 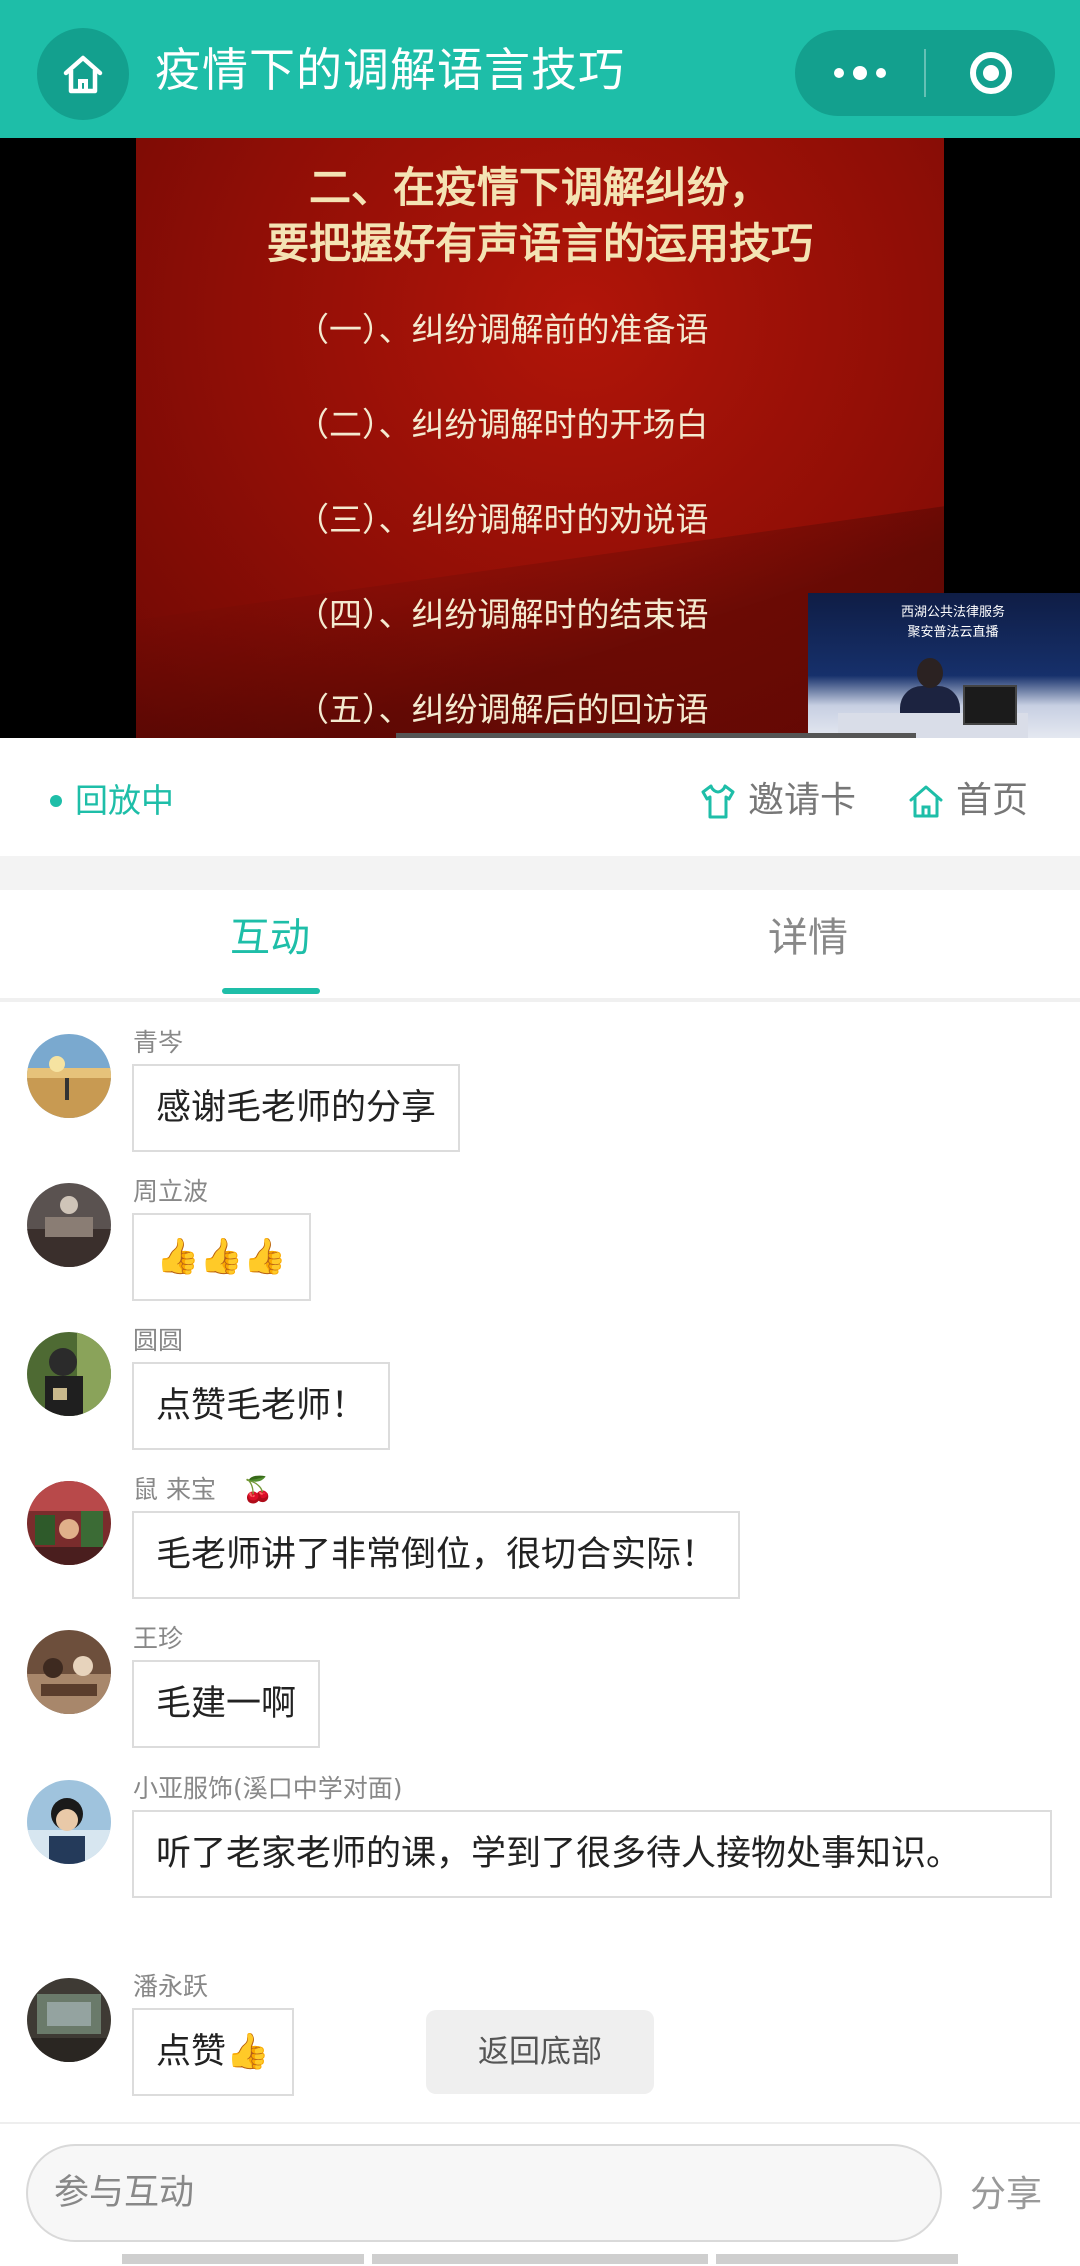 I want to click on shirt-icon, so click(x=718, y=801).